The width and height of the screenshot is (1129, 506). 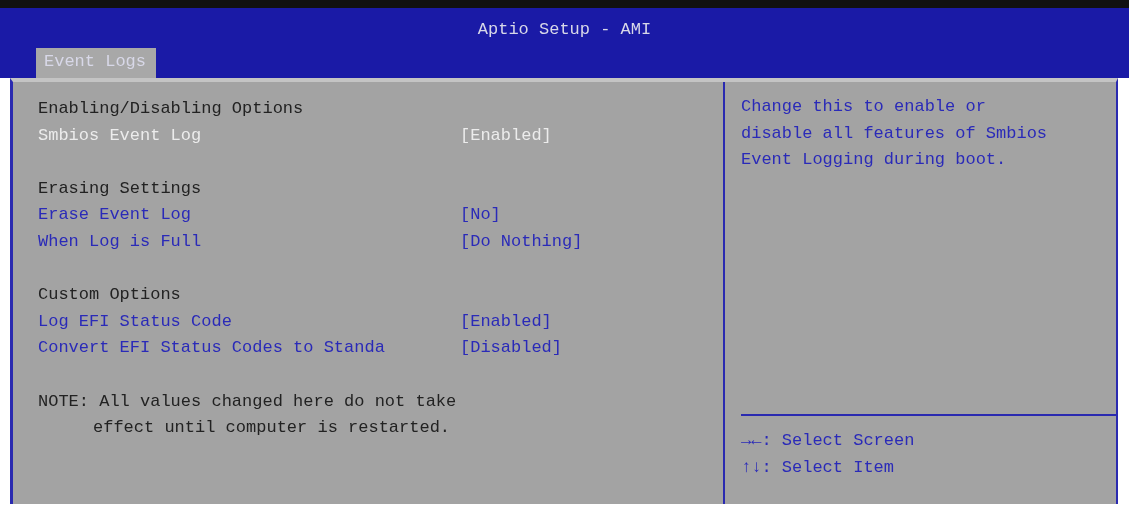 What do you see at coordinates (120, 188) in the screenshot?
I see `section-heading: Erasing Settings` at bounding box center [120, 188].